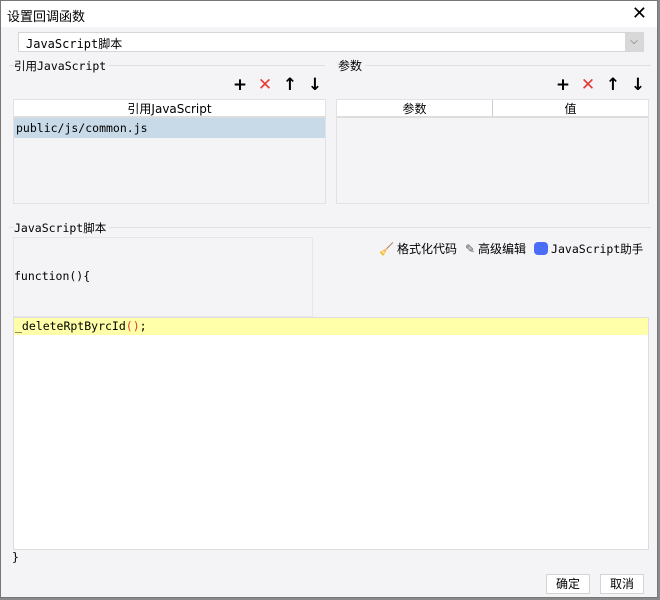 This screenshot has height=600, width=660. What do you see at coordinates (494, 65) in the screenshot?
I see `divider` at bounding box center [494, 65].